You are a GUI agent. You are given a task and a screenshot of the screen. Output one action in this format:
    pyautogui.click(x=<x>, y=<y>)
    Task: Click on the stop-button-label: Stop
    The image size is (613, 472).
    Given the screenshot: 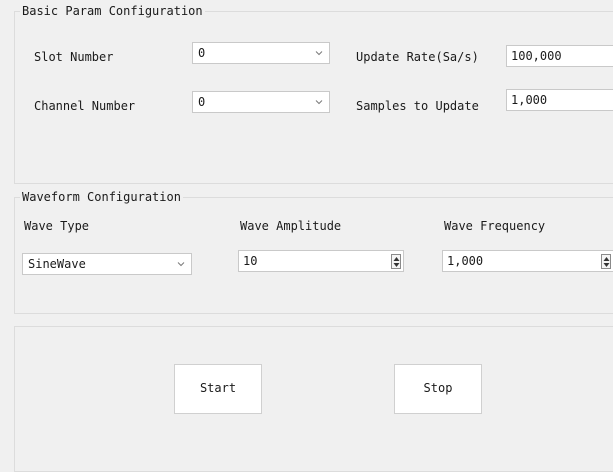 What is the action you would take?
    pyautogui.click(x=438, y=388)
    